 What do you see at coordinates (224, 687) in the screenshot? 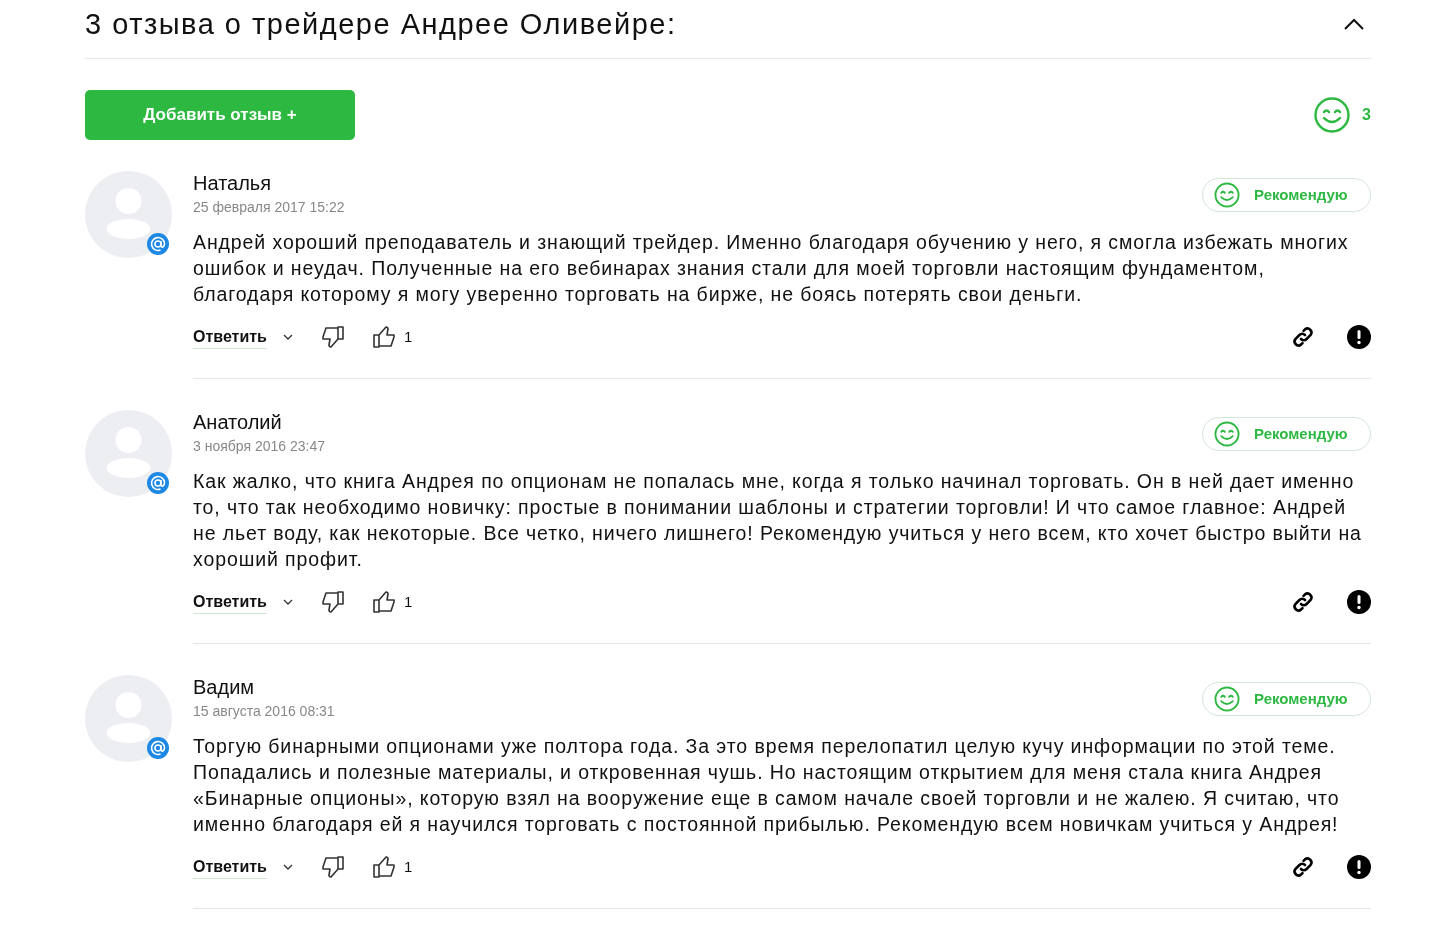
I see `author-name: Вадим` at bounding box center [224, 687].